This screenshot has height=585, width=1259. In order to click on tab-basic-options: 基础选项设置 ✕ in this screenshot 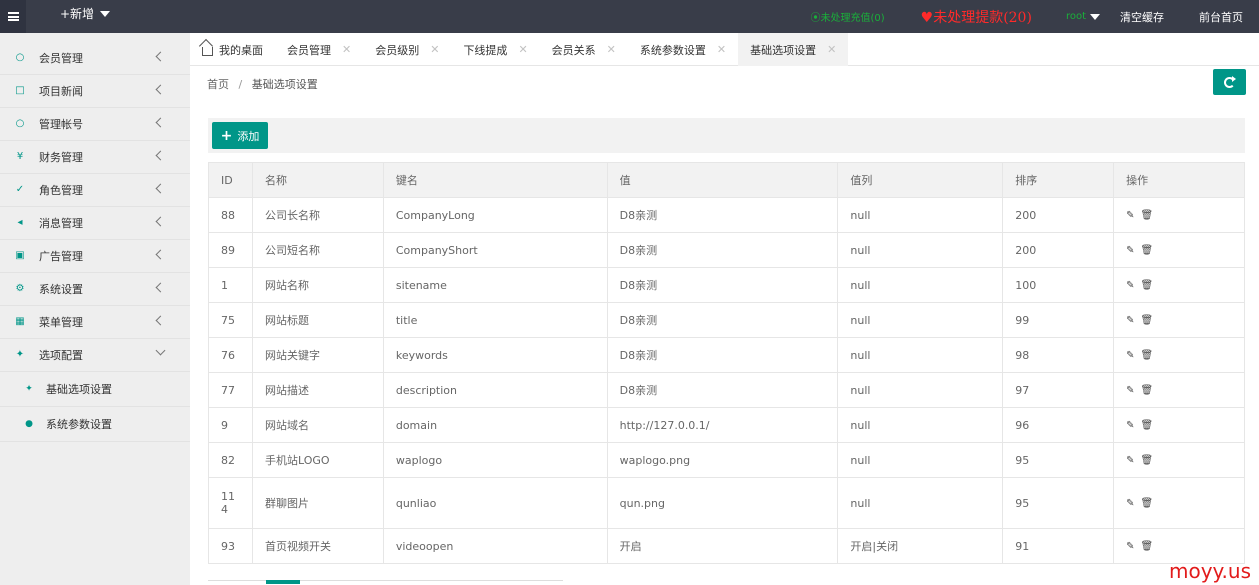, I will do `click(793, 49)`.